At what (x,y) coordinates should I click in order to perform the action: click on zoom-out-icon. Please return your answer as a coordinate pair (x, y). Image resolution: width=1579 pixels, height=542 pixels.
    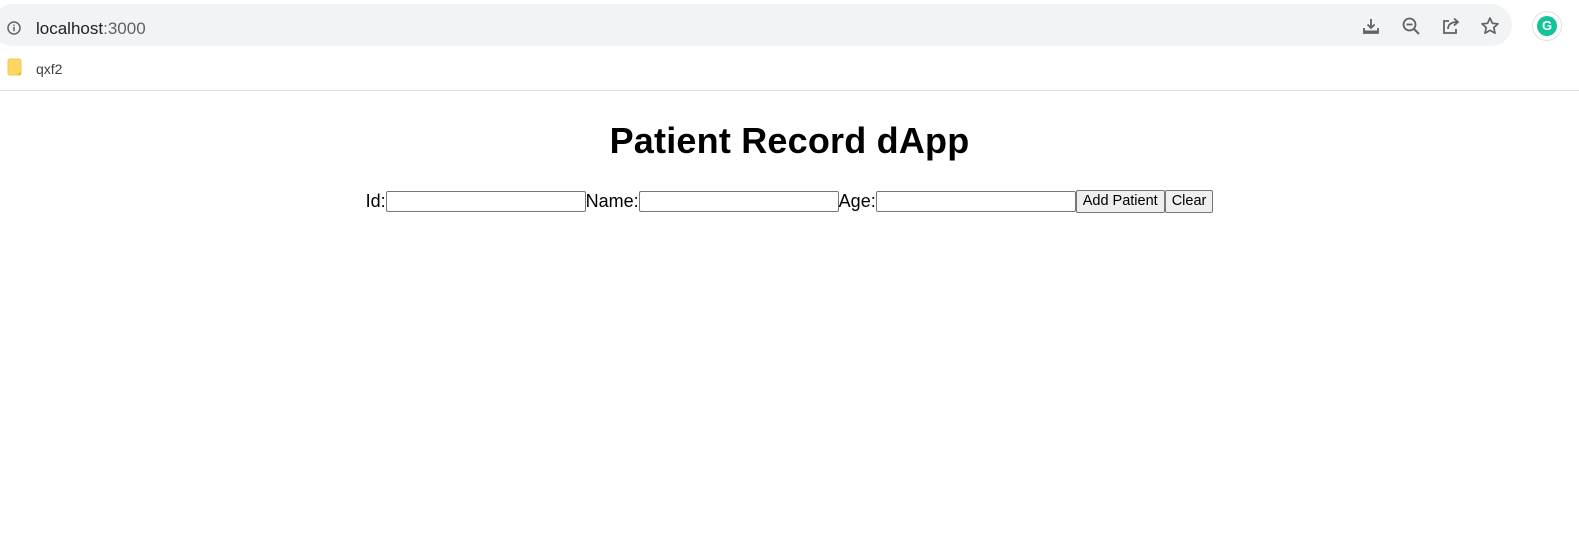
    Looking at the image, I should click on (1411, 26).